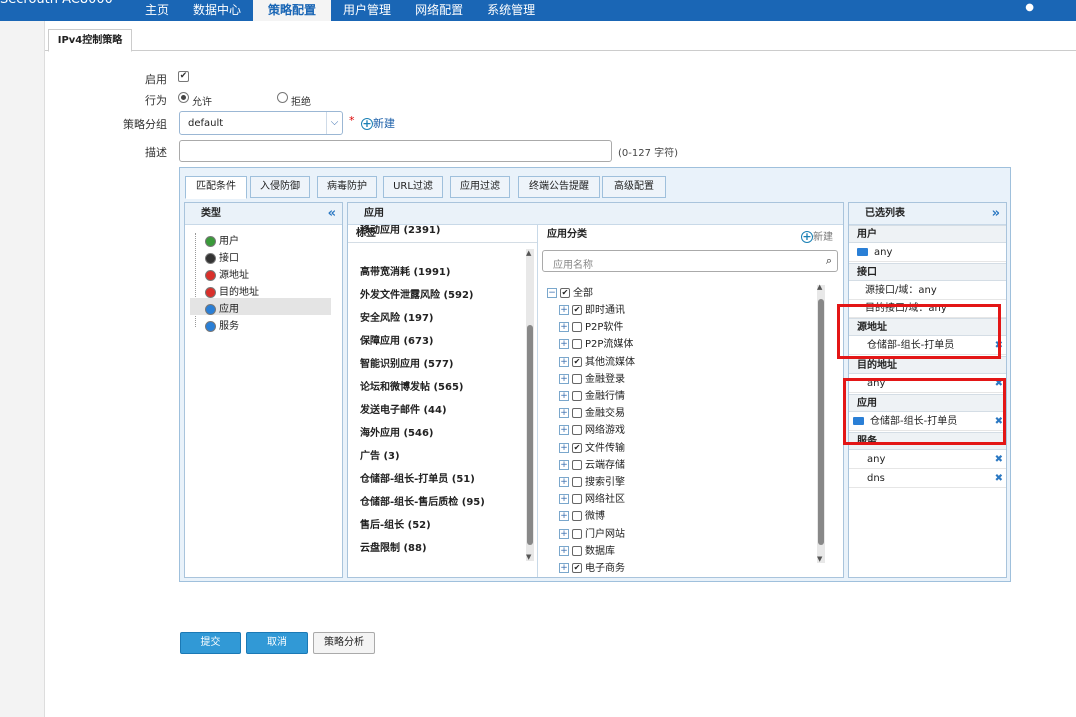 The image size is (1076, 717). I want to click on tag-item: 发送电子邮件 (44), so click(403, 408).